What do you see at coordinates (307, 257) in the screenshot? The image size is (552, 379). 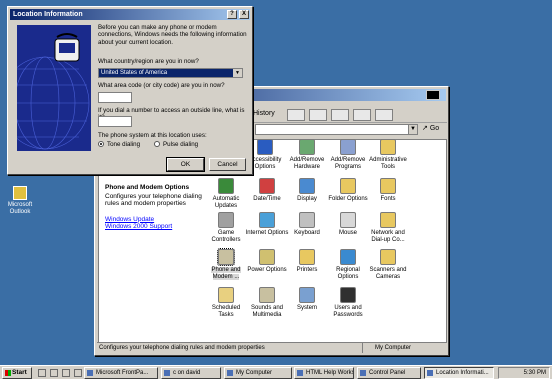 I see `printer-icon` at bounding box center [307, 257].